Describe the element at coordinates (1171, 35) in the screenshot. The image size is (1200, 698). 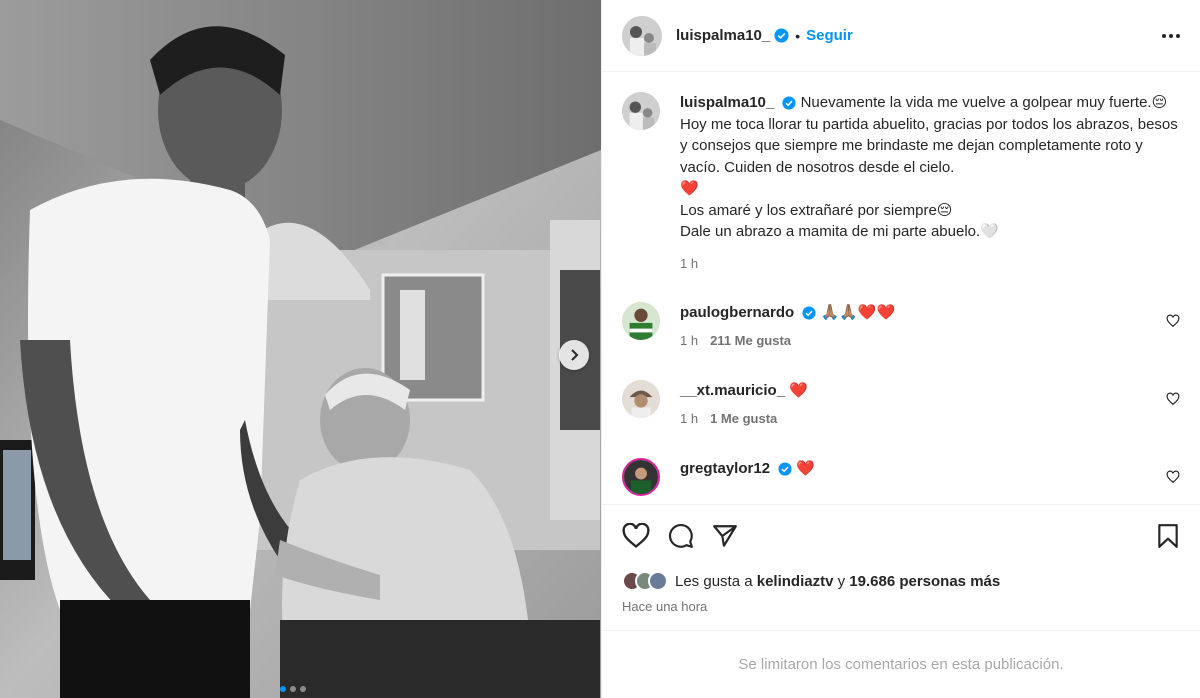
I see `more-options-icon` at that location.